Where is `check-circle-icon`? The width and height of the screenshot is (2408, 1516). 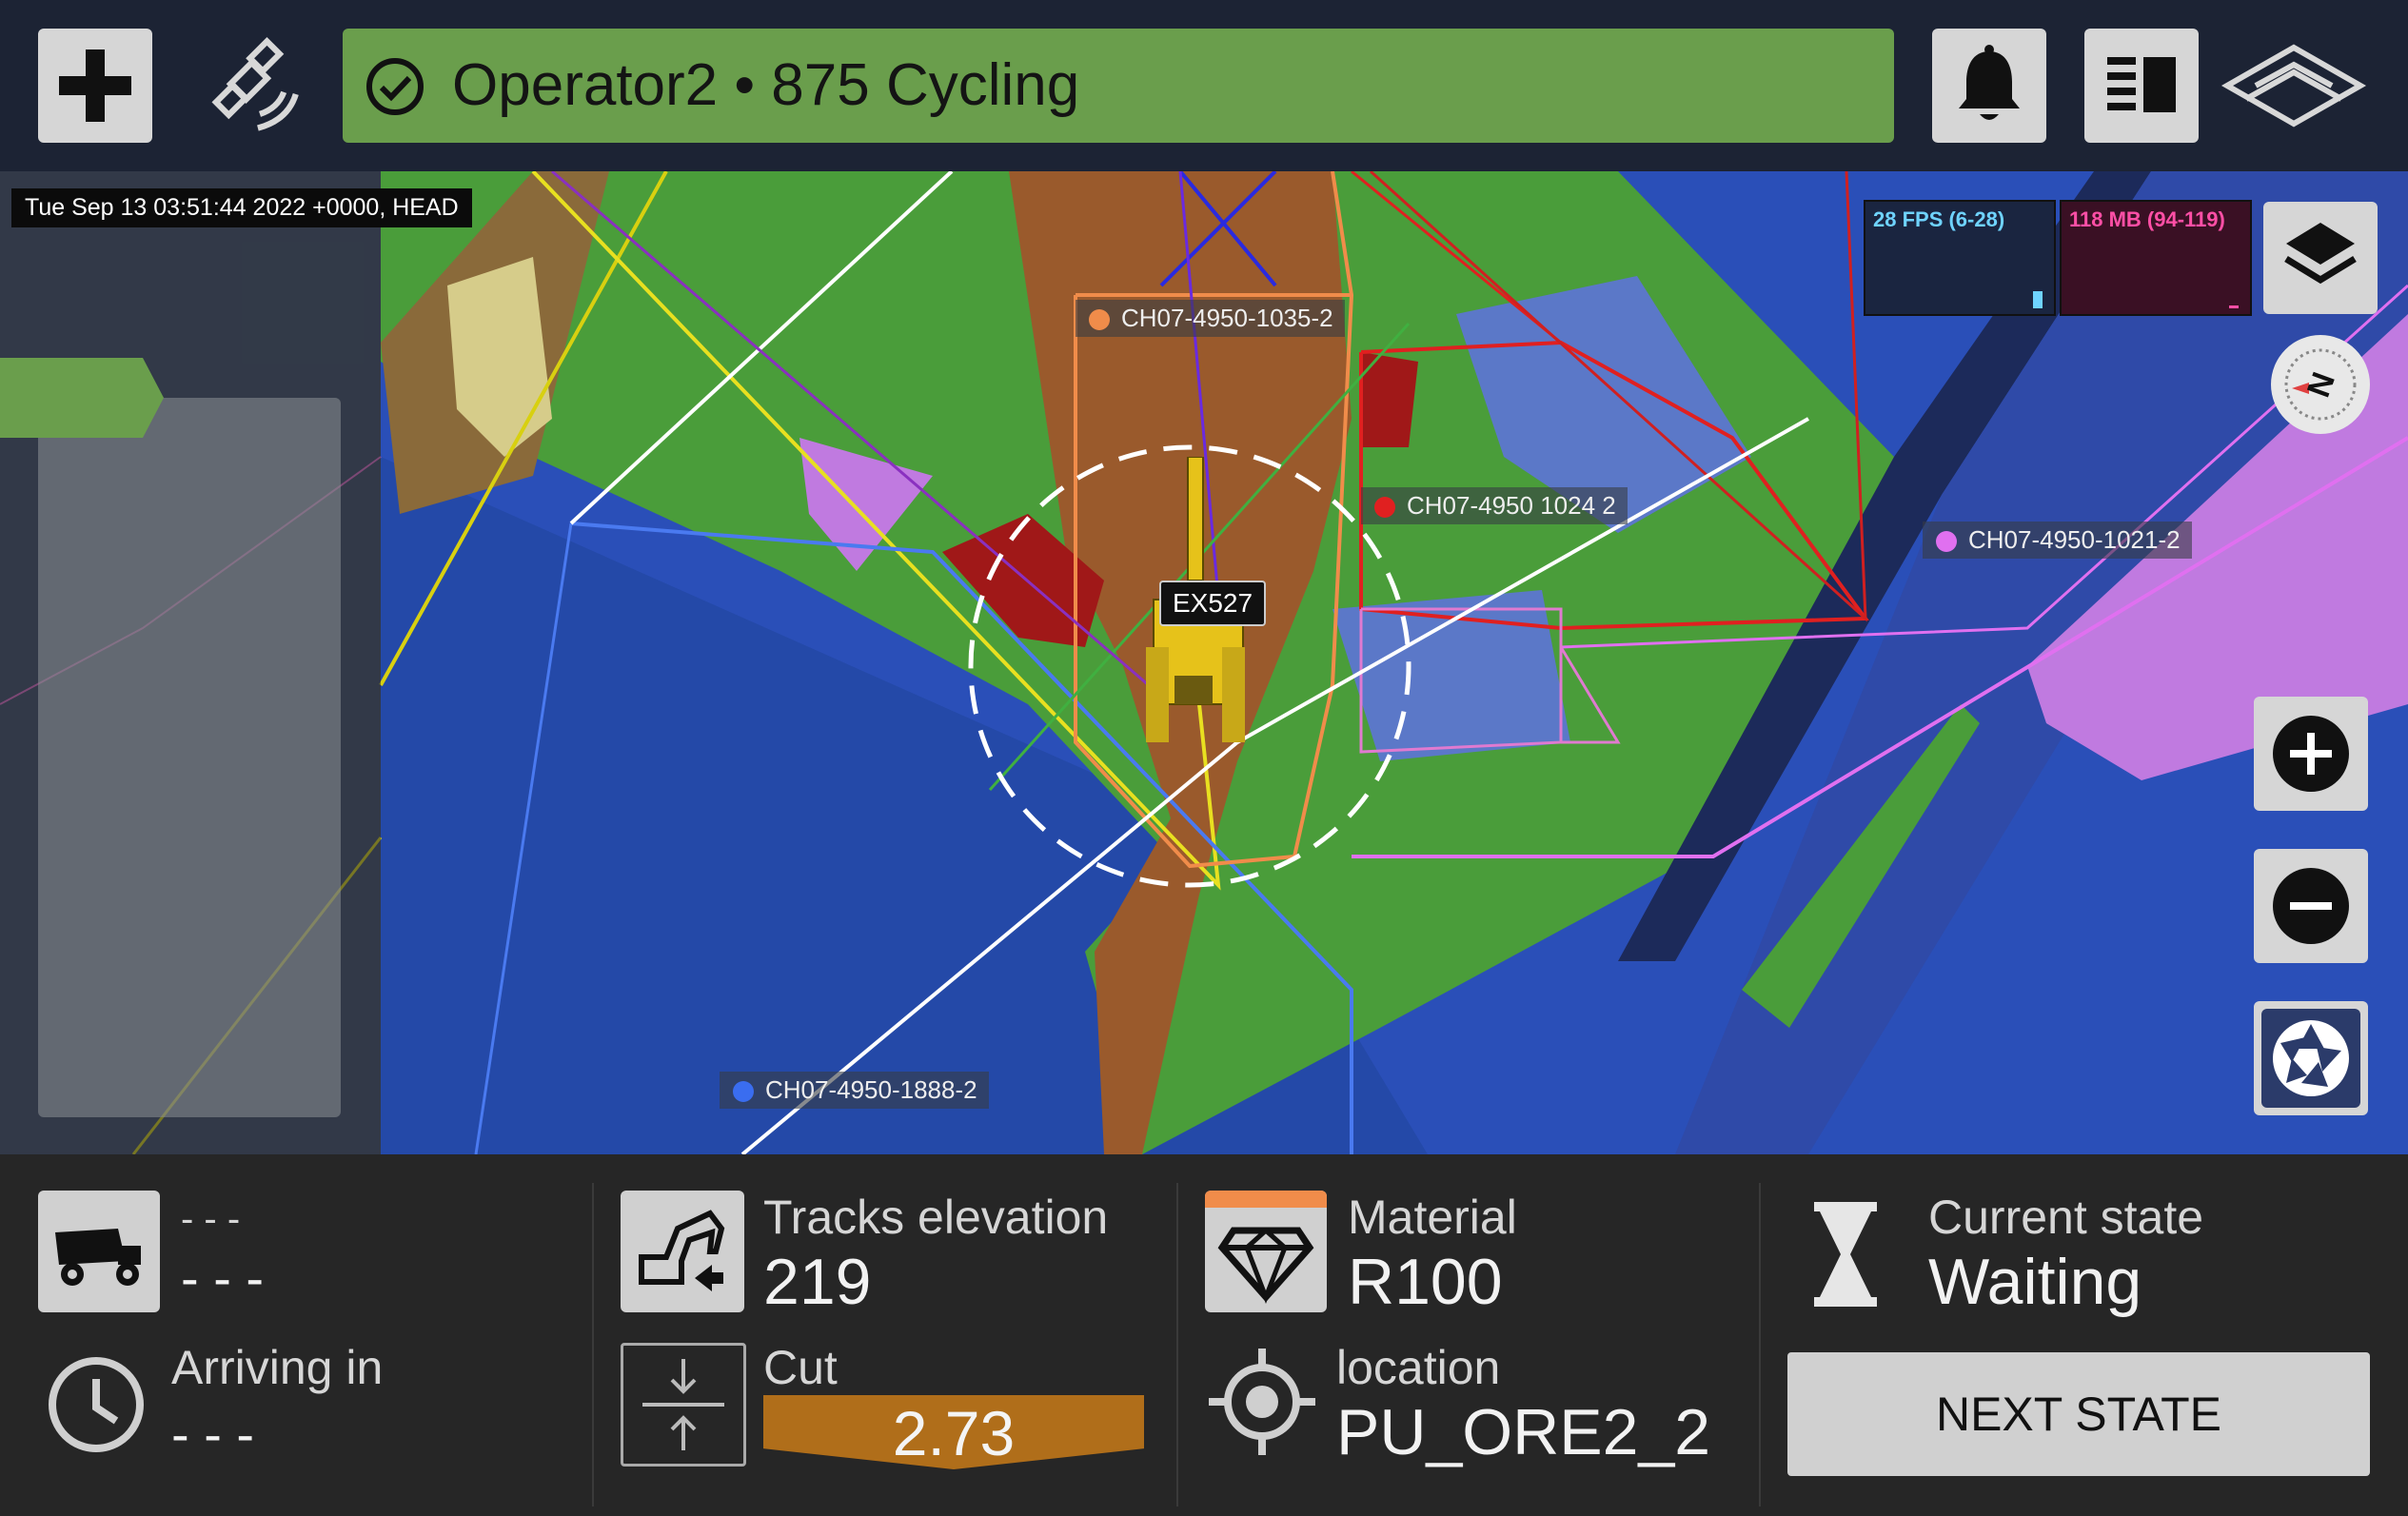 check-circle-icon is located at coordinates (395, 86).